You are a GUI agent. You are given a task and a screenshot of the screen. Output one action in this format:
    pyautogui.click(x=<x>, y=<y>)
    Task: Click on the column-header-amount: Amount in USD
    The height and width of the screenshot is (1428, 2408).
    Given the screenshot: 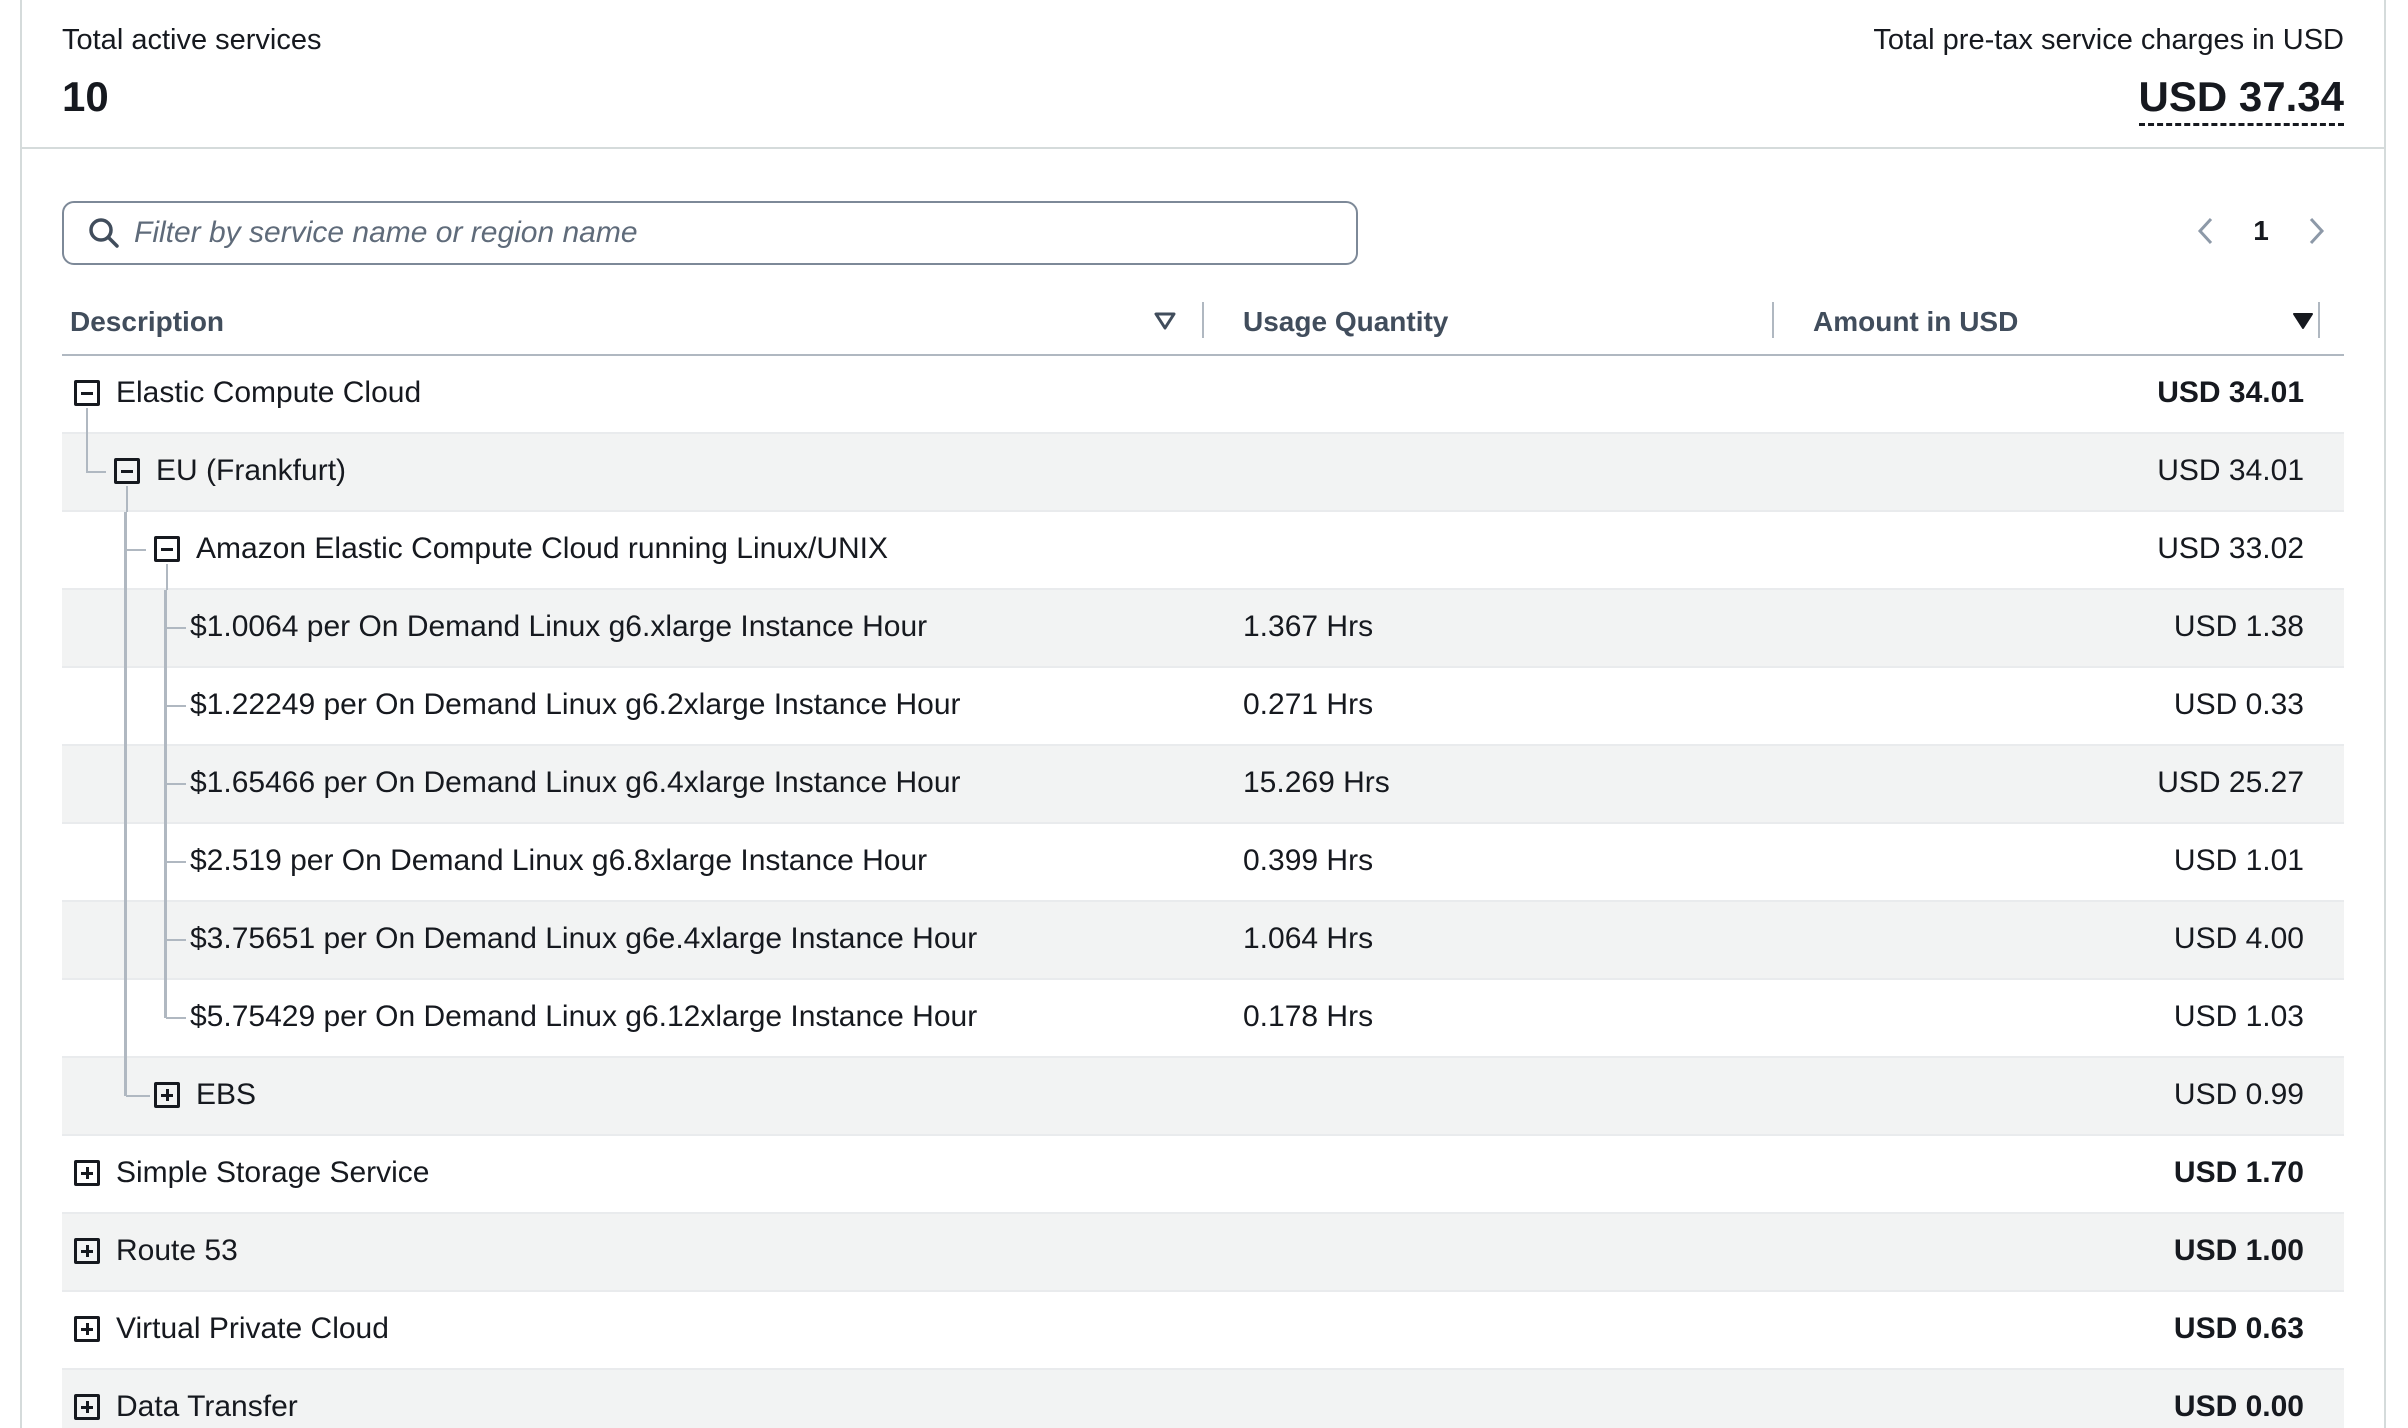 What is the action you would take?
    pyautogui.click(x=1915, y=322)
    